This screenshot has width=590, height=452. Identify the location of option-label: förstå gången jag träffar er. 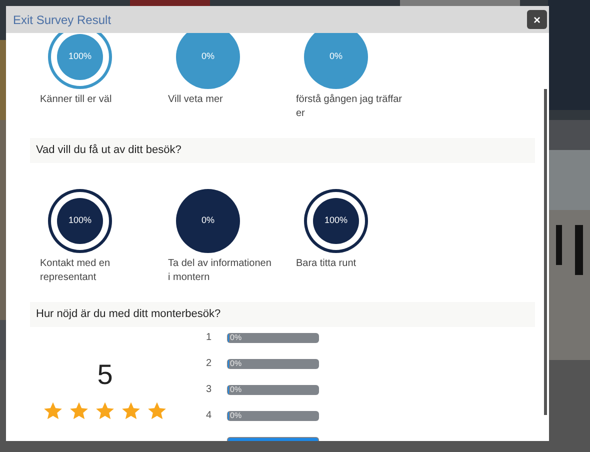
(349, 107).